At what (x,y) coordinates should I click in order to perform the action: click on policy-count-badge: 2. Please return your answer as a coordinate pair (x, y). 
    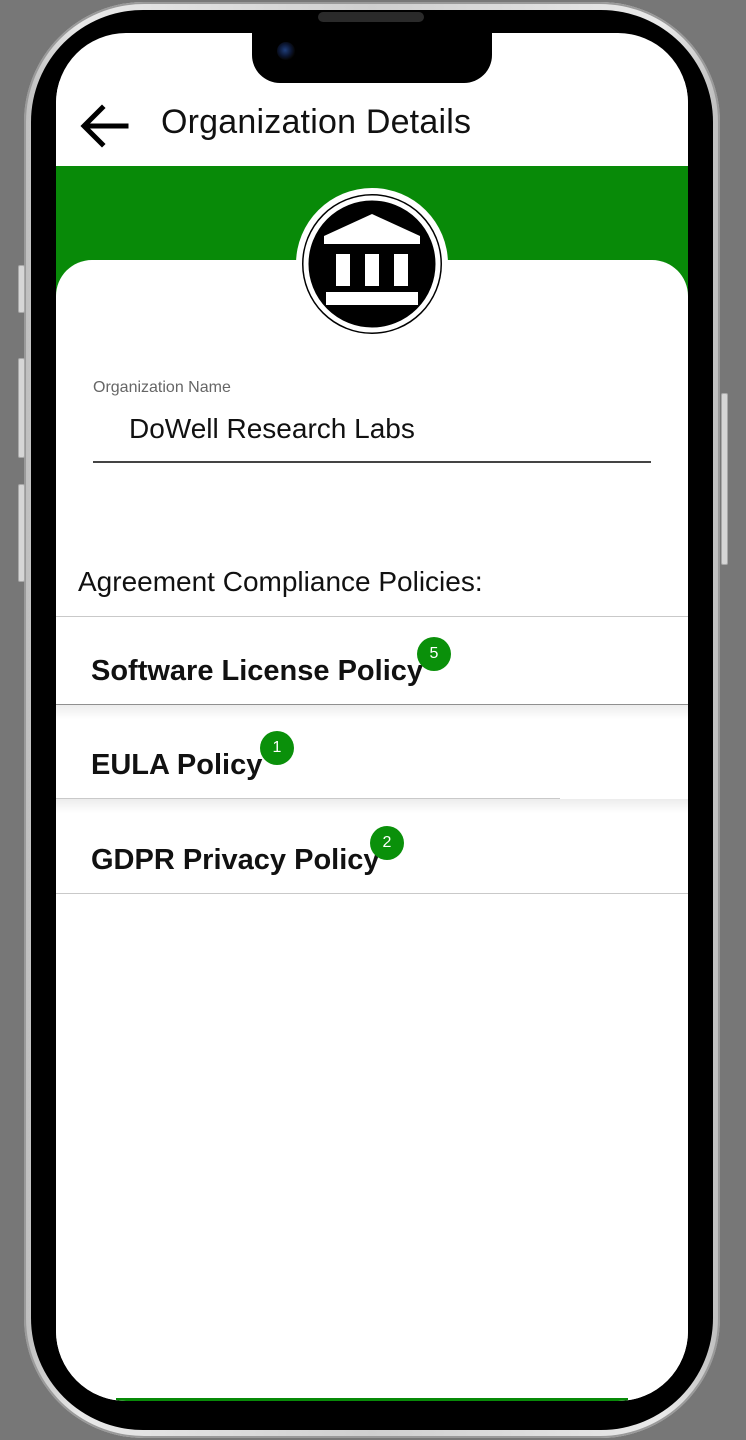
    Looking at the image, I should click on (387, 843).